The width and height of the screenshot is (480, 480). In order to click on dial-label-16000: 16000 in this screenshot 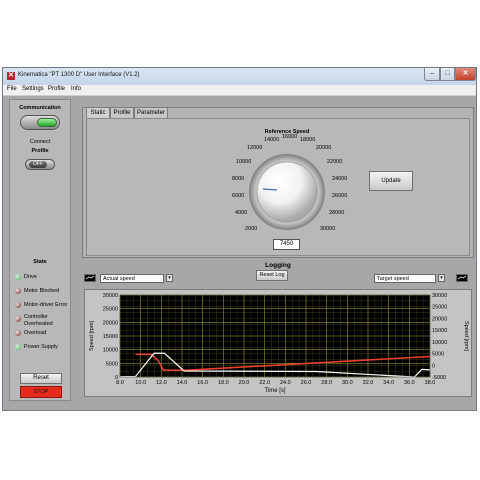, I will do `click(290, 137)`.